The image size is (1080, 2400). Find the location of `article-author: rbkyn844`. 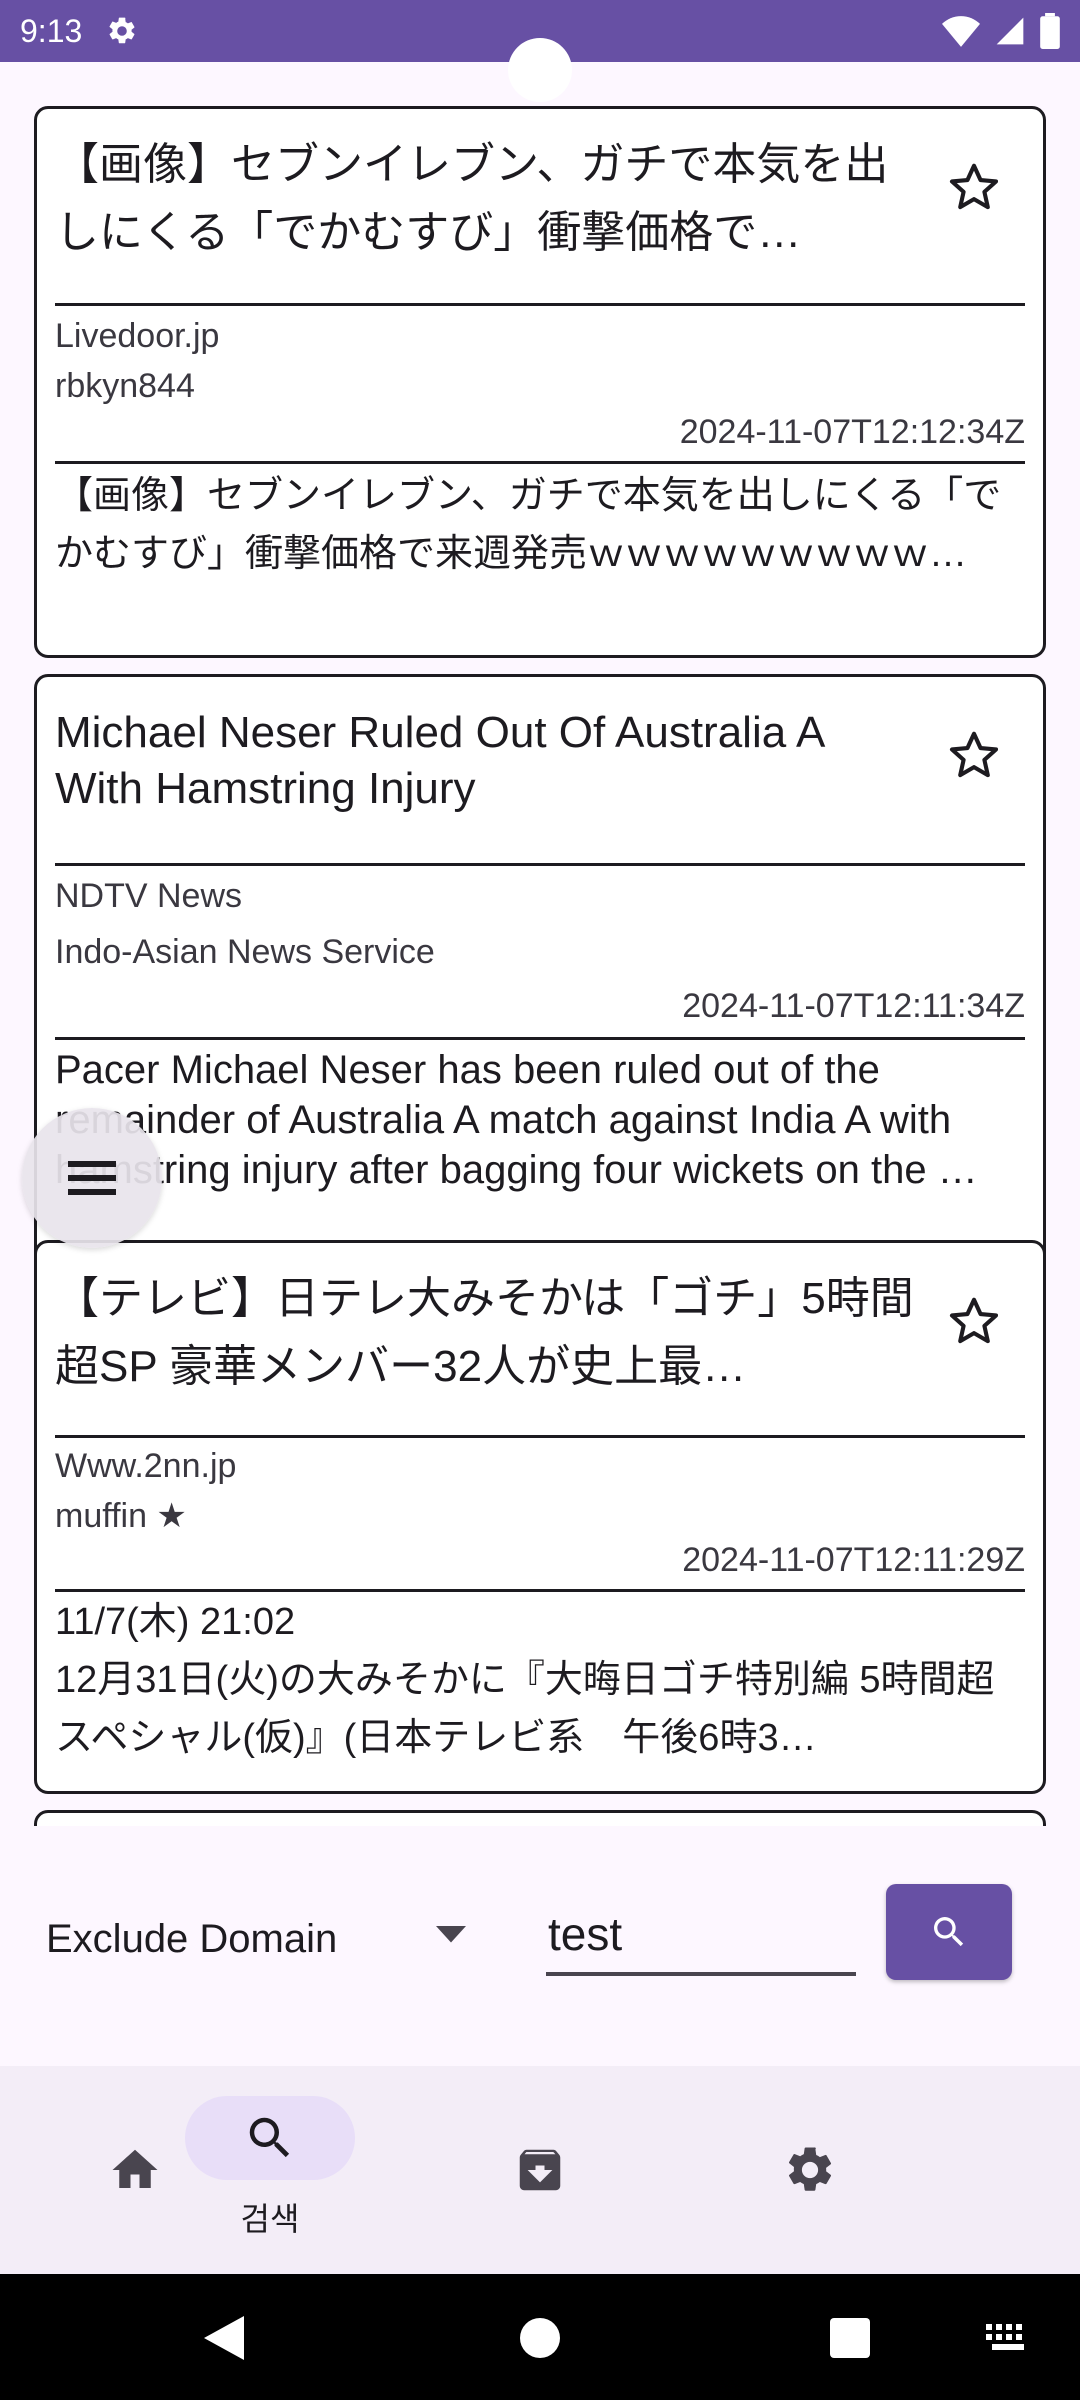

article-author: rbkyn844 is located at coordinates (125, 386).